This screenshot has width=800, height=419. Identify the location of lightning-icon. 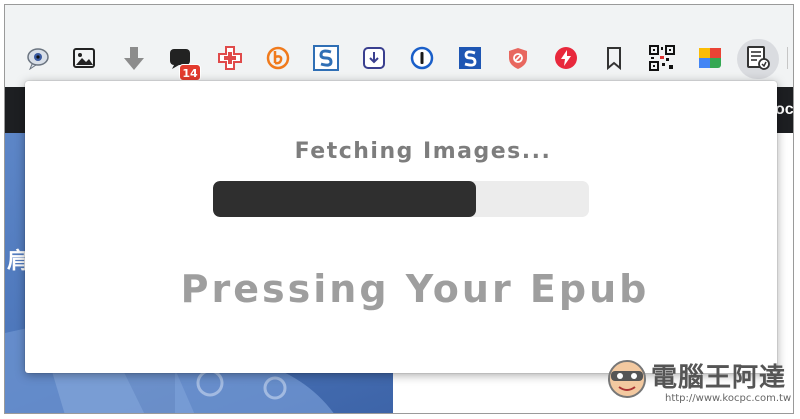
(566, 58).